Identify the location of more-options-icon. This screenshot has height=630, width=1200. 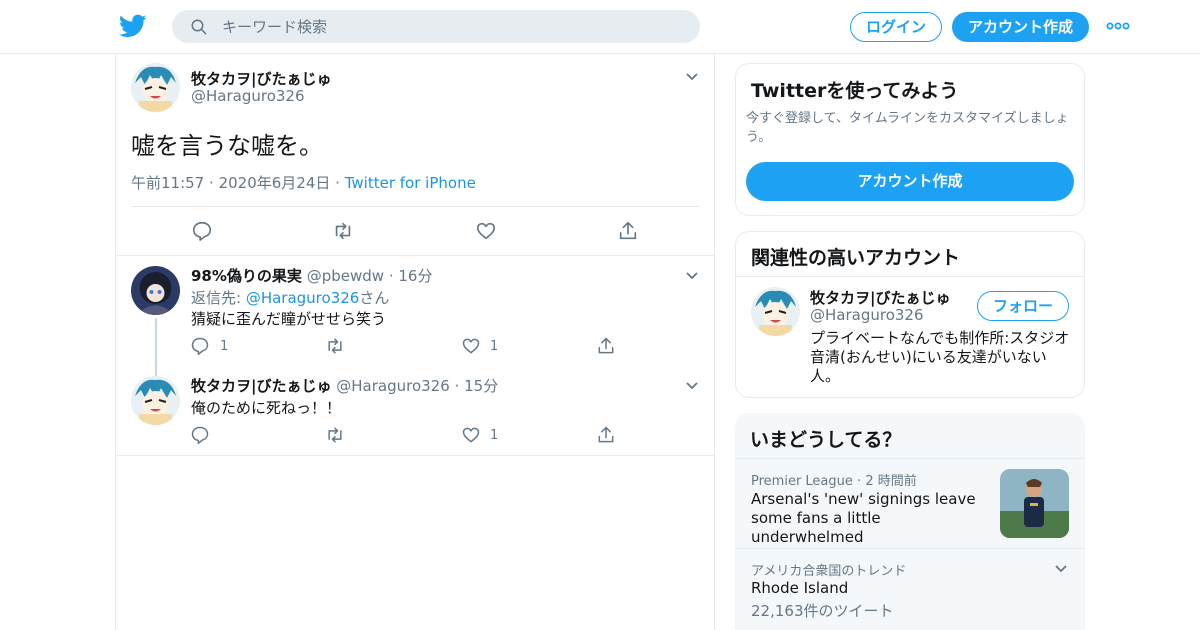
(1118, 26).